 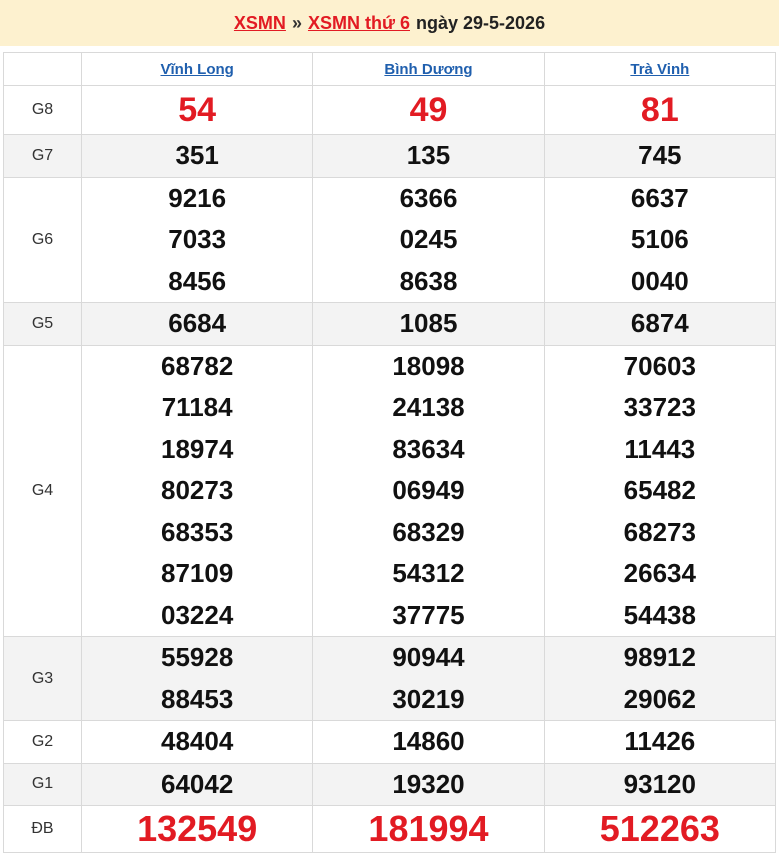 I want to click on winning-number: 351, so click(x=197, y=155).